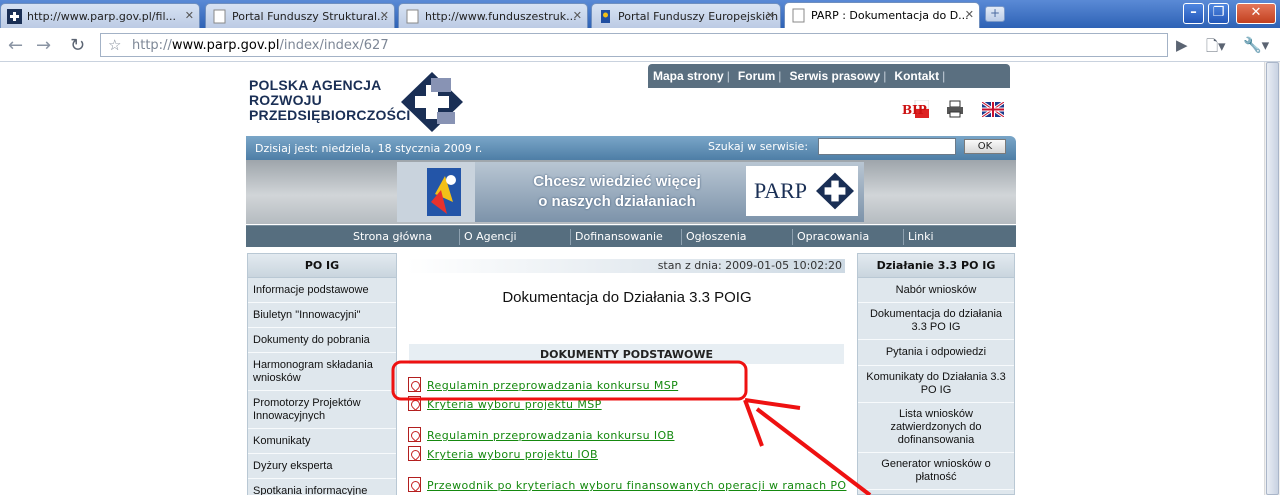 This screenshot has width=1280, height=495. What do you see at coordinates (77, 45) in the screenshot?
I see `reload-icon: ↻` at bounding box center [77, 45].